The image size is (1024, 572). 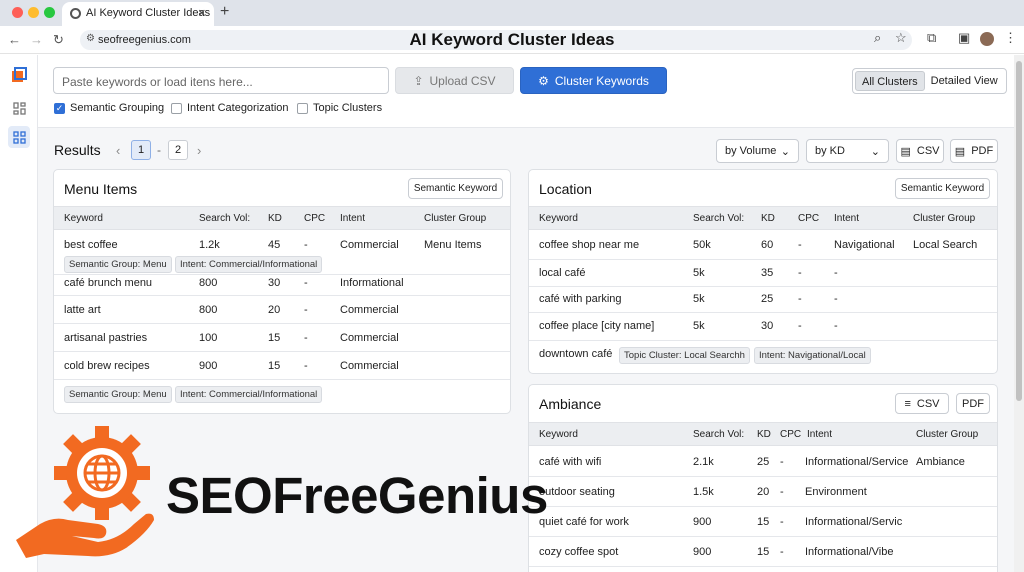 I want to click on clusters-icon, so click(x=19, y=137).